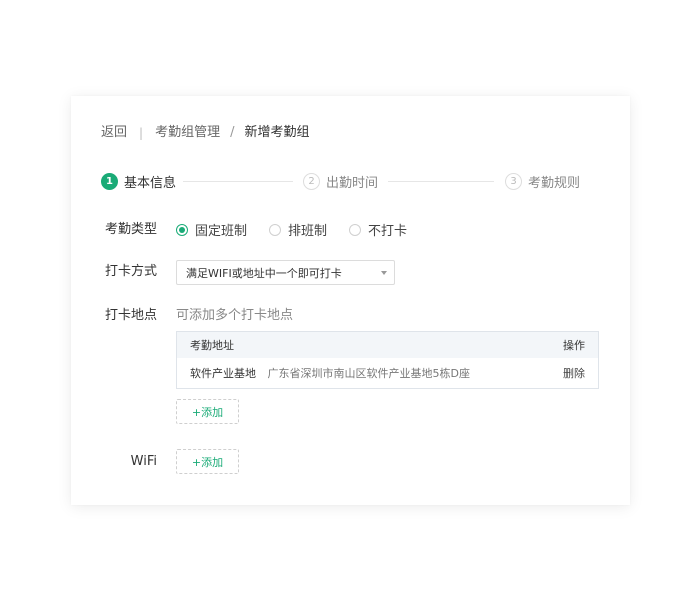 Image resolution: width=700 pixels, height=600 pixels. Describe the element at coordinates (130, 229) in the screenshot. I see `attendance-type-label: 考勤类型` at that location.